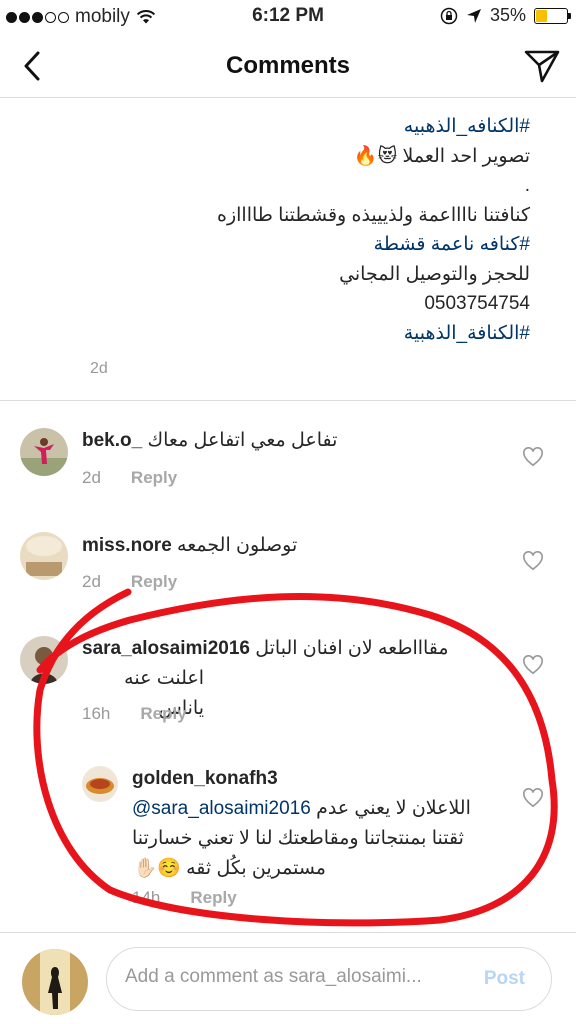 The height and width of the screenshot is (1024, 576). I want to click on comment-input-box: Post, so click(329, 979).